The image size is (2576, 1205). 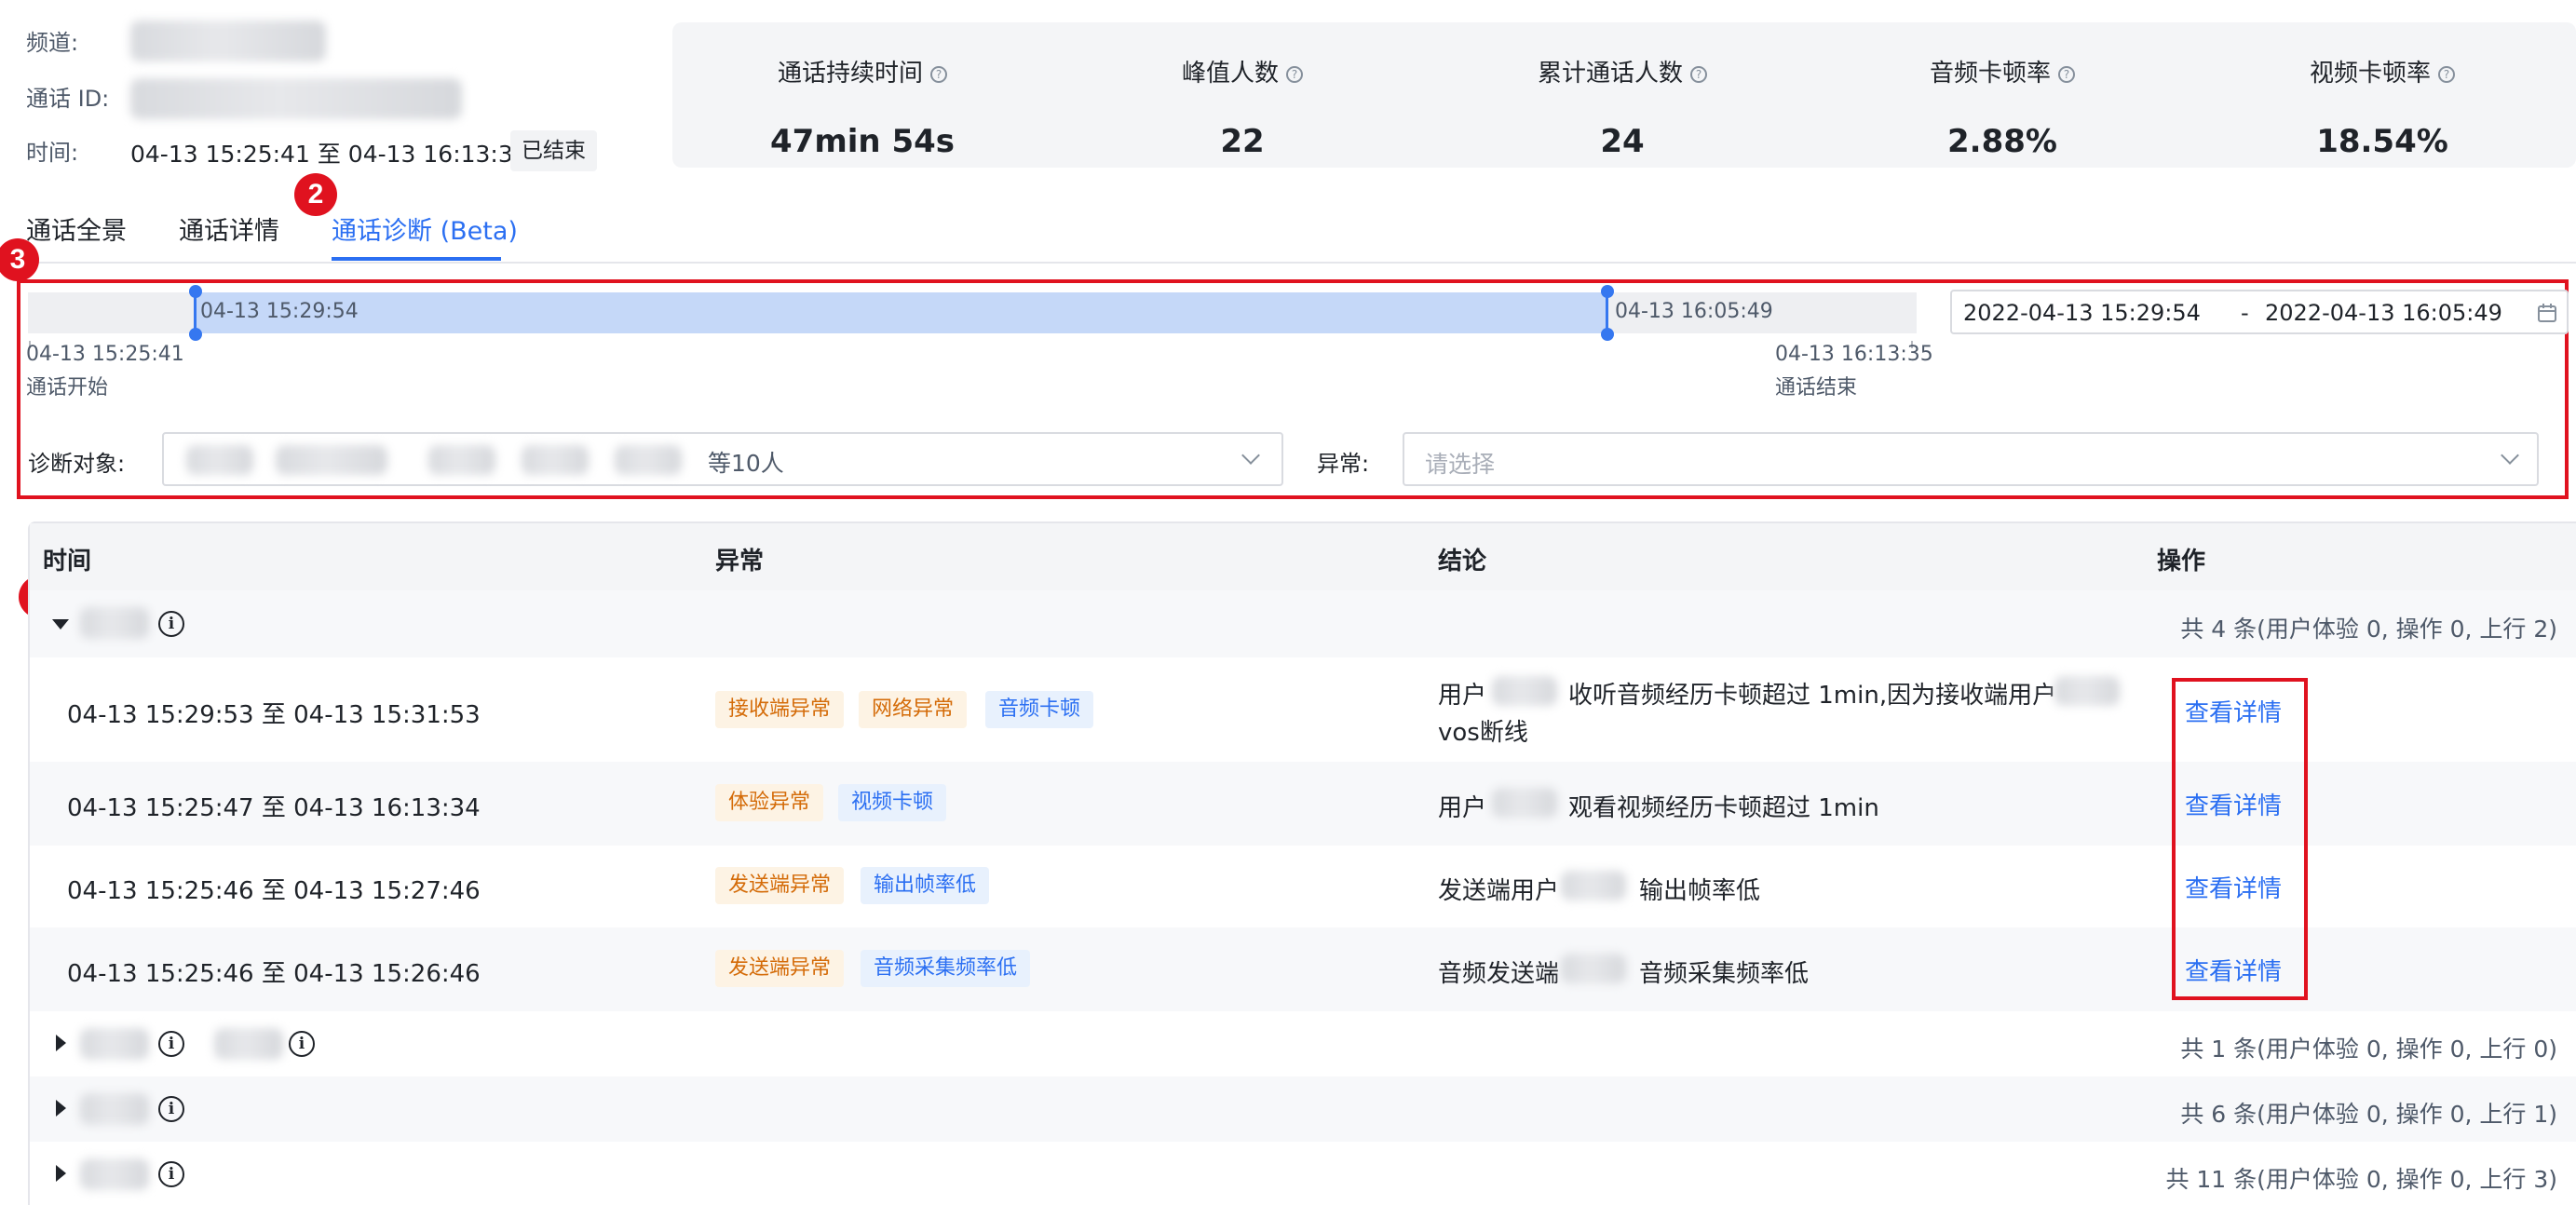 What do you see at coordinates (1816, 387) in the screenshot?
I see `timeline-end-label: 通话结束` at bounding box center [1816, 387].